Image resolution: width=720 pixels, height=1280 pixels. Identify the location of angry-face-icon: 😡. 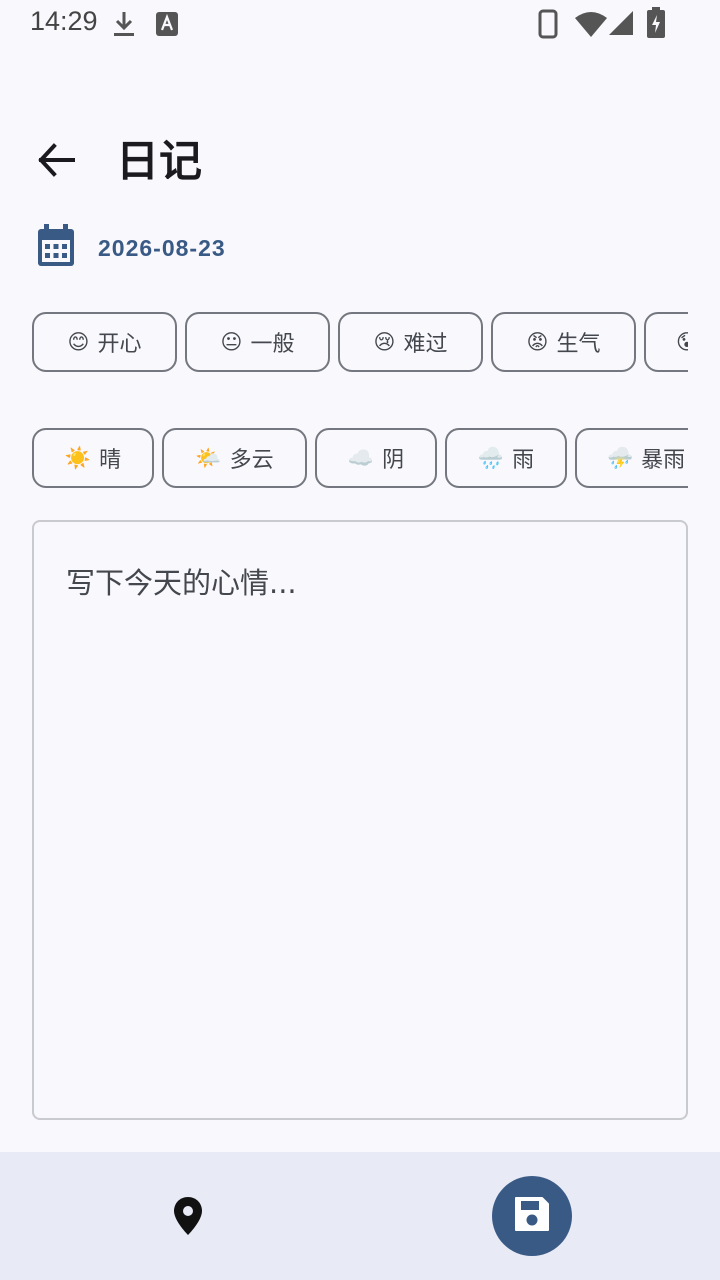
(537, 342).